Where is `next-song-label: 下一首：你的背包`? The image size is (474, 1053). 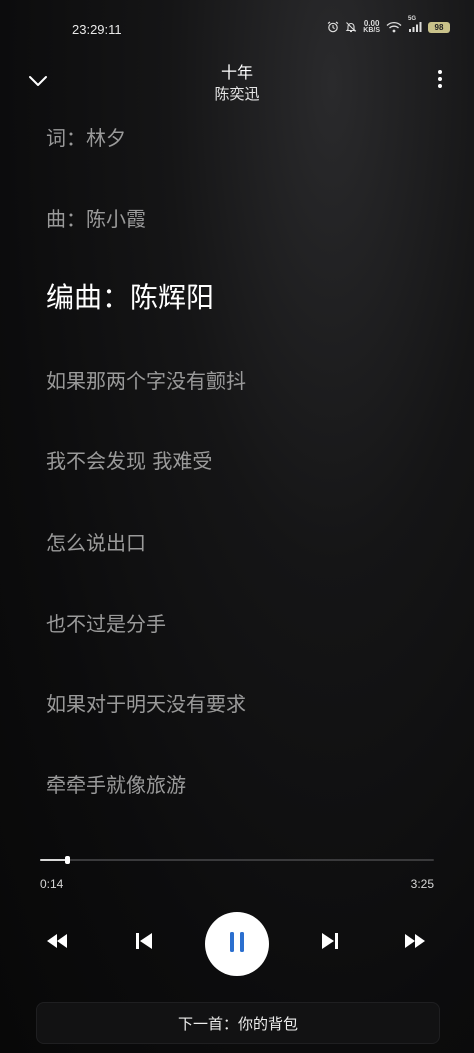
next-song-label: 下一首：你的背包 is located at coordinates (237, 1023).